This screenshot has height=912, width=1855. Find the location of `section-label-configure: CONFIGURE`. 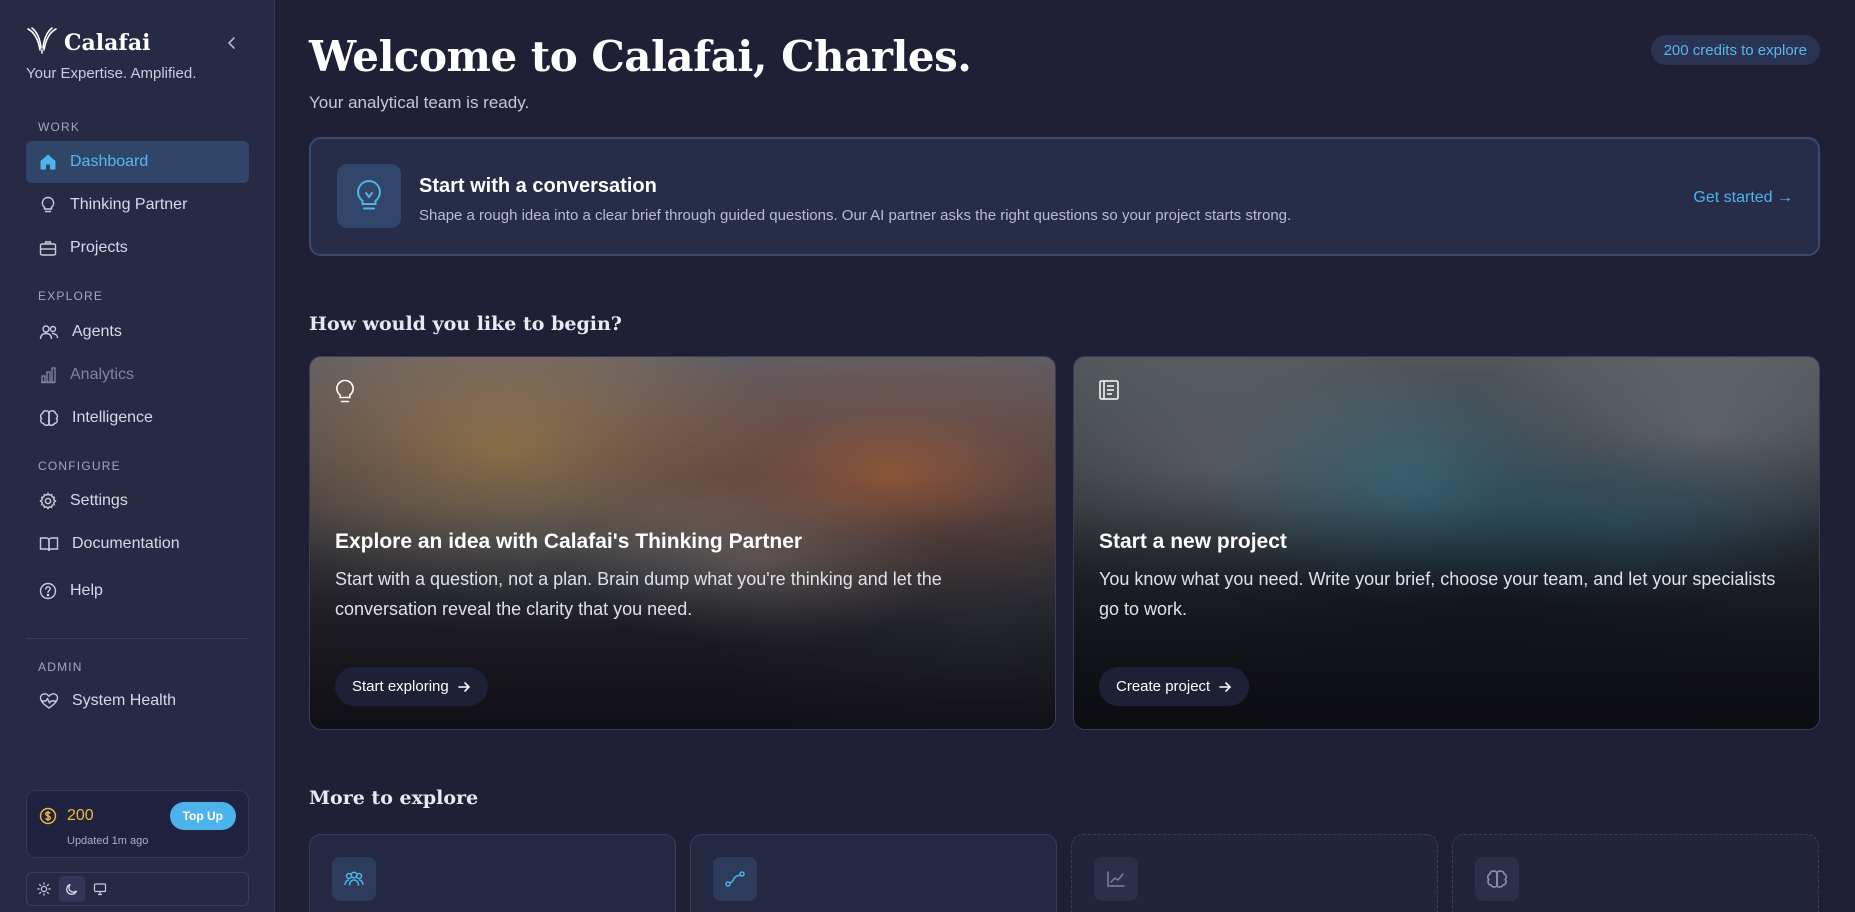

section-label-configure: CONFIGURE is located at coordinates (79, 466).